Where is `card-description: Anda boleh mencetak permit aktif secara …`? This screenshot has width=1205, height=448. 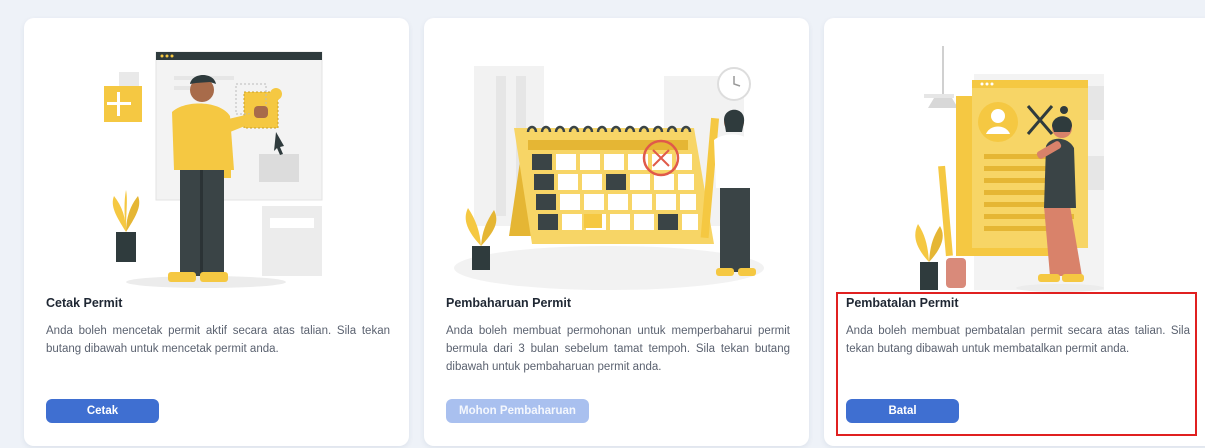 card-description: Anda boleh mencetak permit aktif secara … is located at coordinates (218, 340).